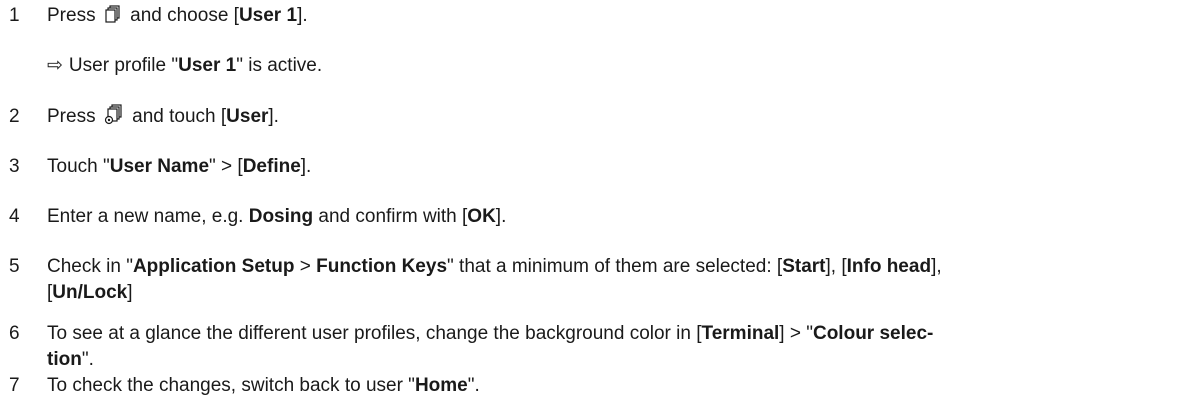 This screenshot has height=401, width=1177. I want to click on user-settings-icon, so click(113, 114).